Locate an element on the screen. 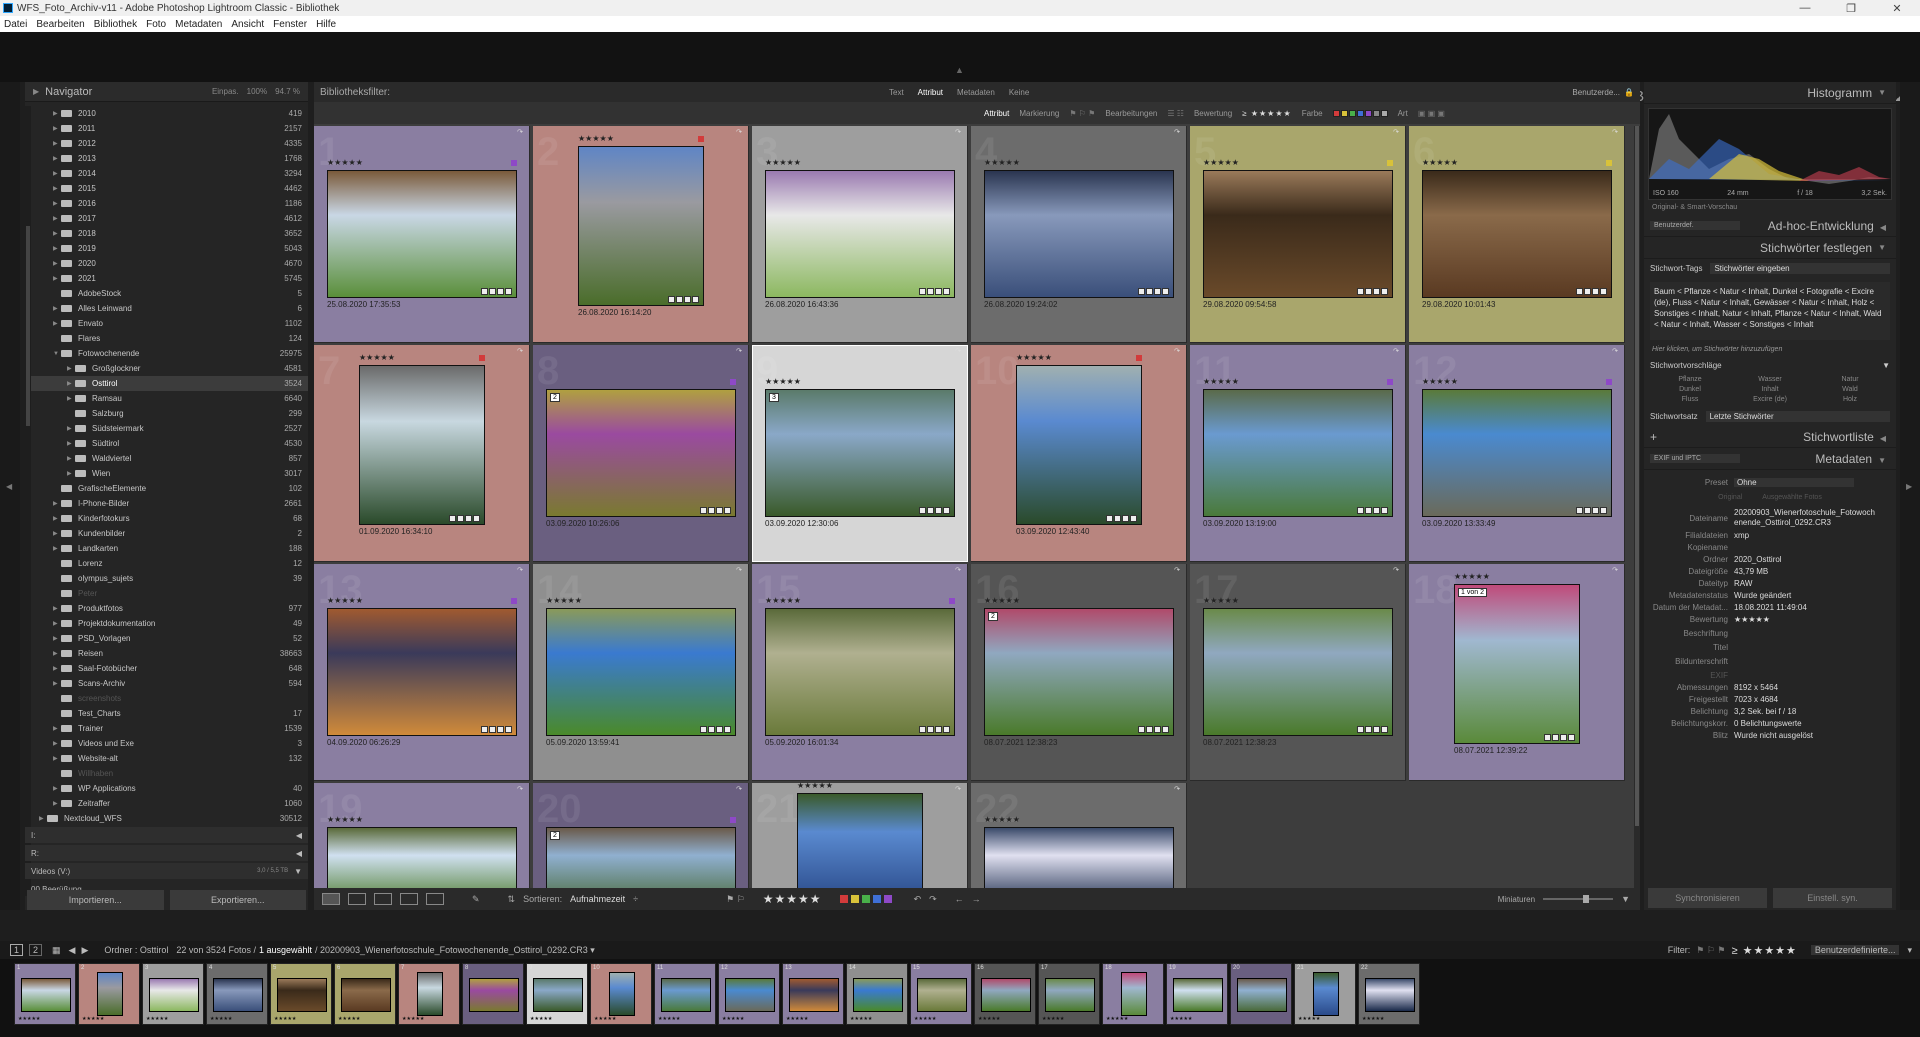  menu-item: Hilfe is located at coordinates (326, 24).